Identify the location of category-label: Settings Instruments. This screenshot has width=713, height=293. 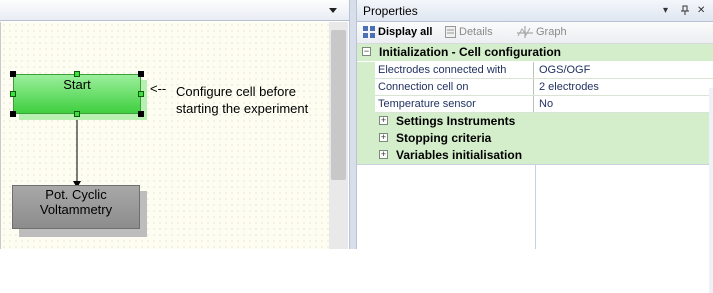
(456, 121).